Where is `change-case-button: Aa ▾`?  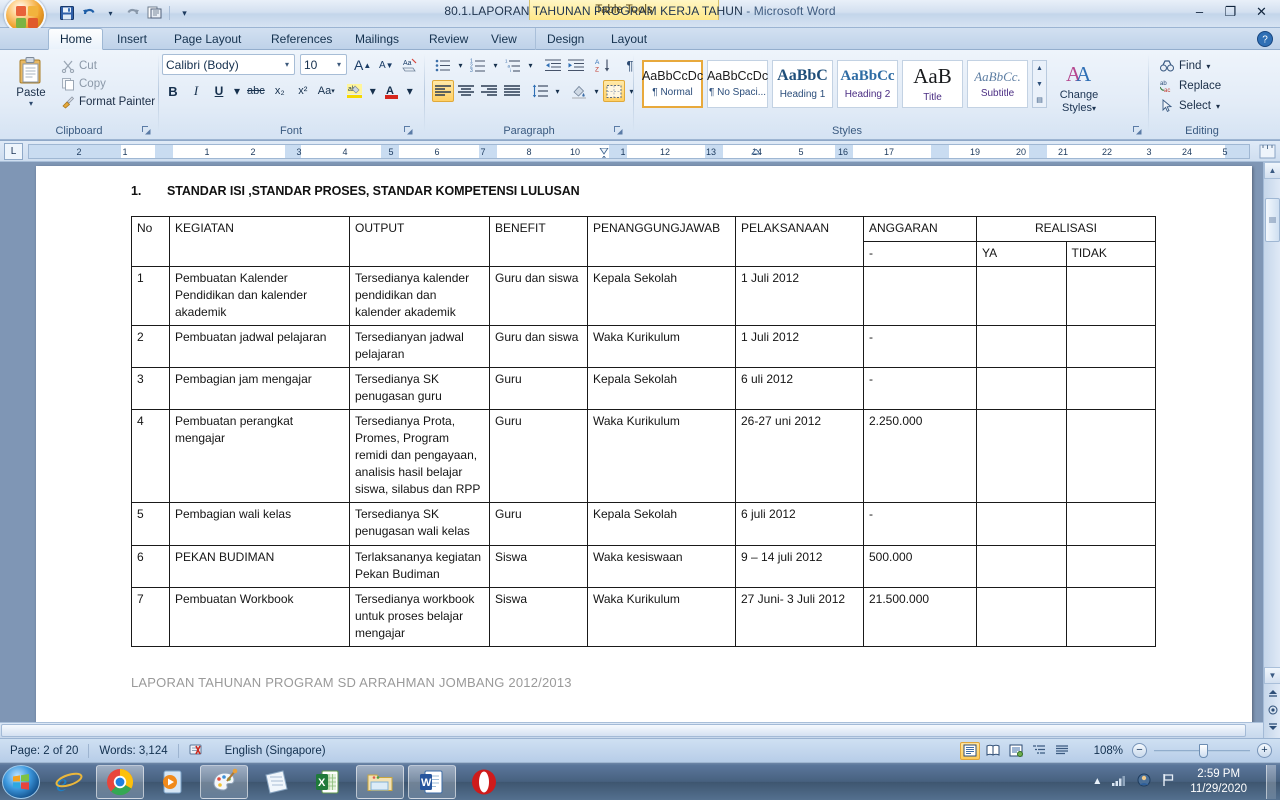 change-case-button: Aa ▾ is located at coordinates (326, 91).